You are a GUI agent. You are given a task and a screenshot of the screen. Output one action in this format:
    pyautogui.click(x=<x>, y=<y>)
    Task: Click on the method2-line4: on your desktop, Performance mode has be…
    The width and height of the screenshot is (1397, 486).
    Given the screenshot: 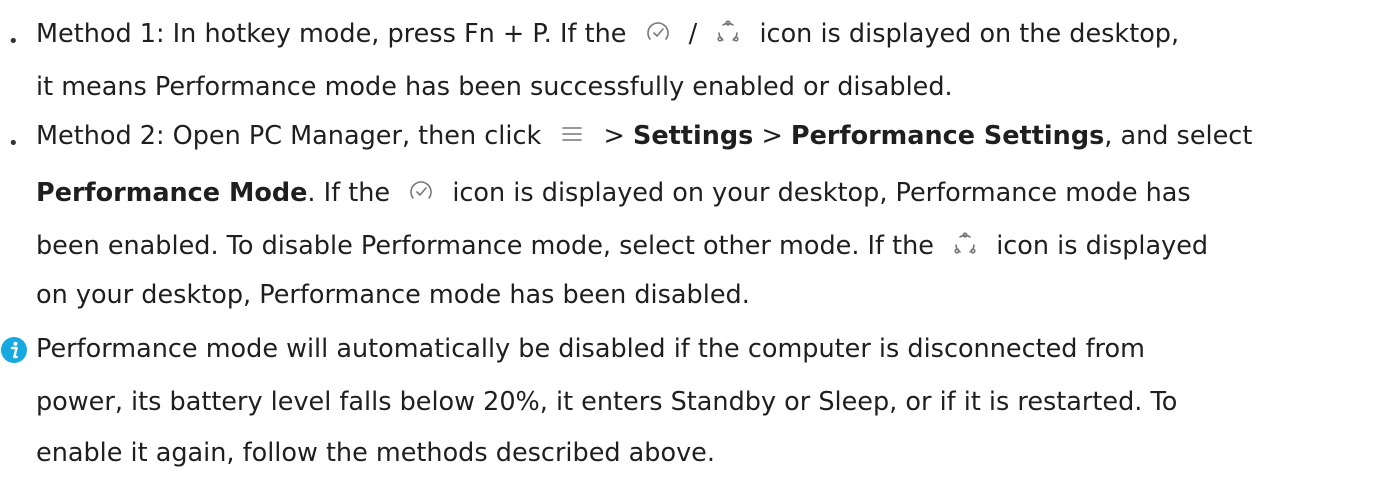 What is the action you would take?
    pyautogui.click(x=393, y=295)
    